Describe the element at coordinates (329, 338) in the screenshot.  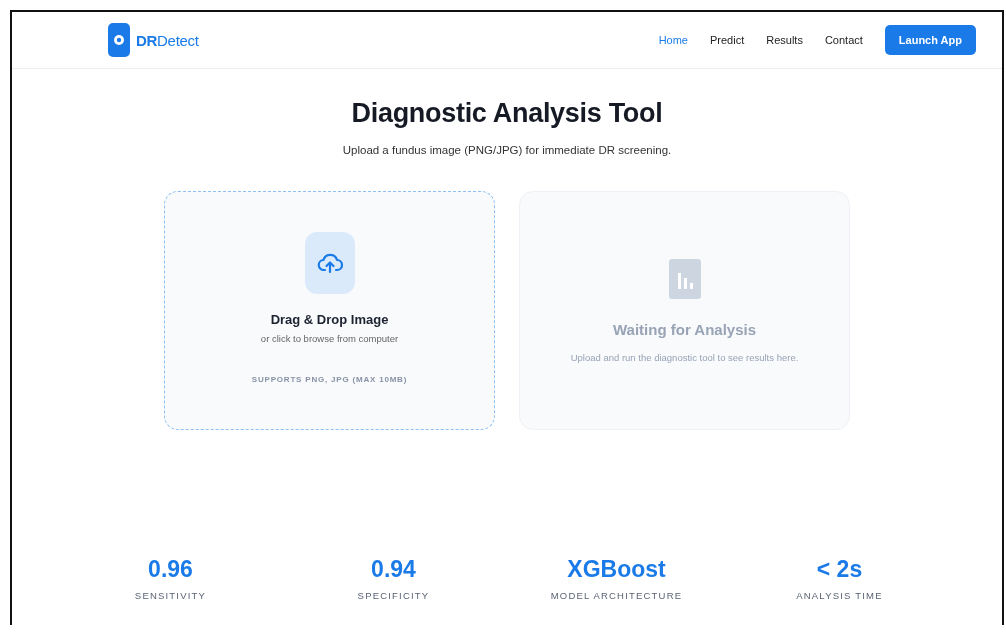
I see `upload-hint: or click to browse from computer` at that location.